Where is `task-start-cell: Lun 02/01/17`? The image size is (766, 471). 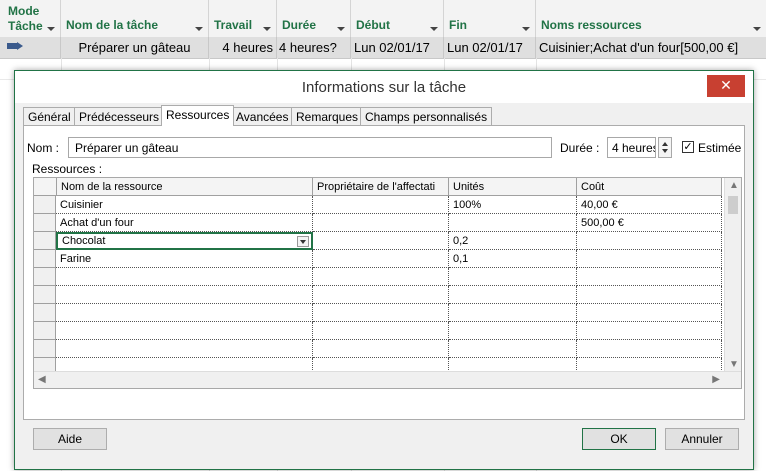 task-start-cell: Lun 02/01/17 is located at coordinates (397, 47).